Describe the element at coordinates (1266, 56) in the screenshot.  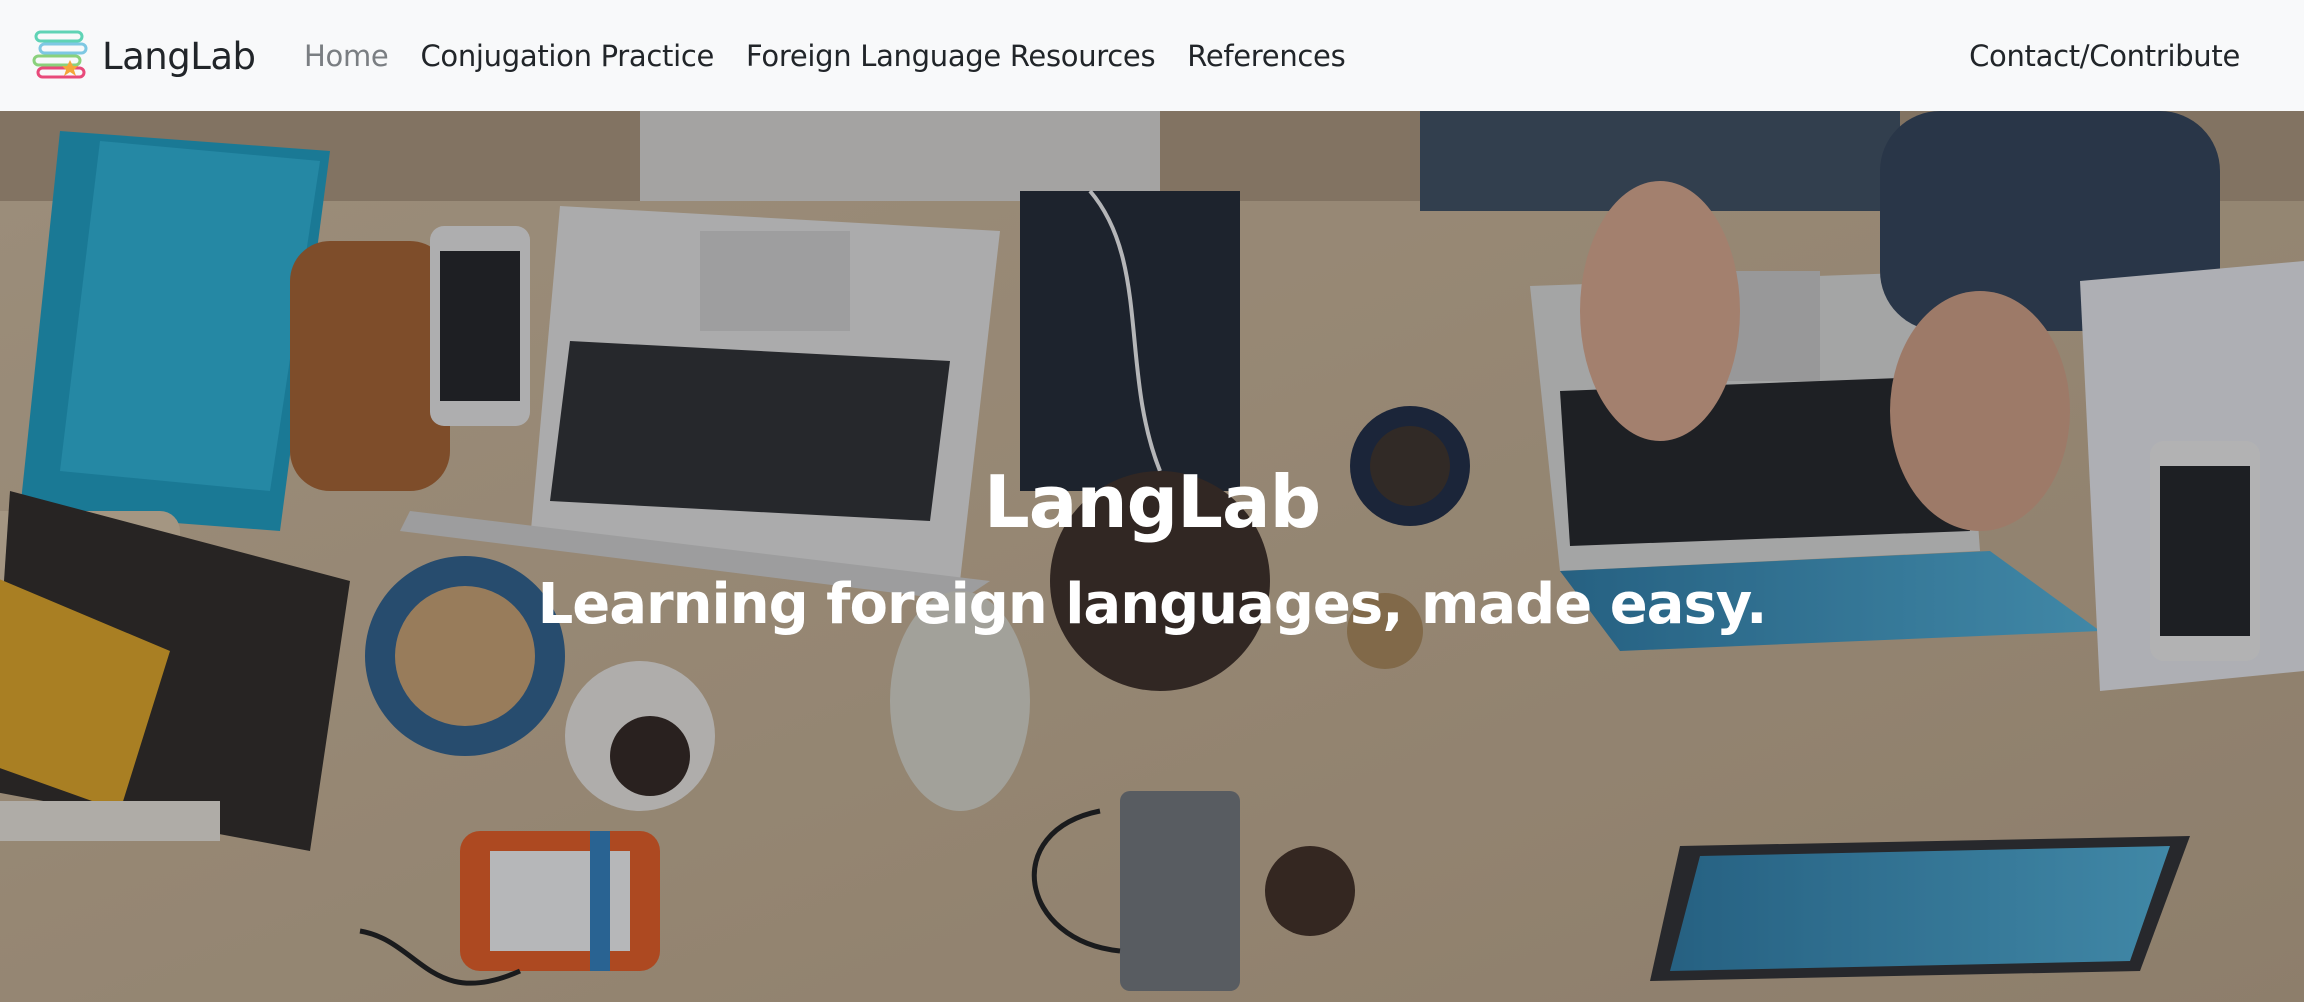
I see `nav-item-references: References` at that location.